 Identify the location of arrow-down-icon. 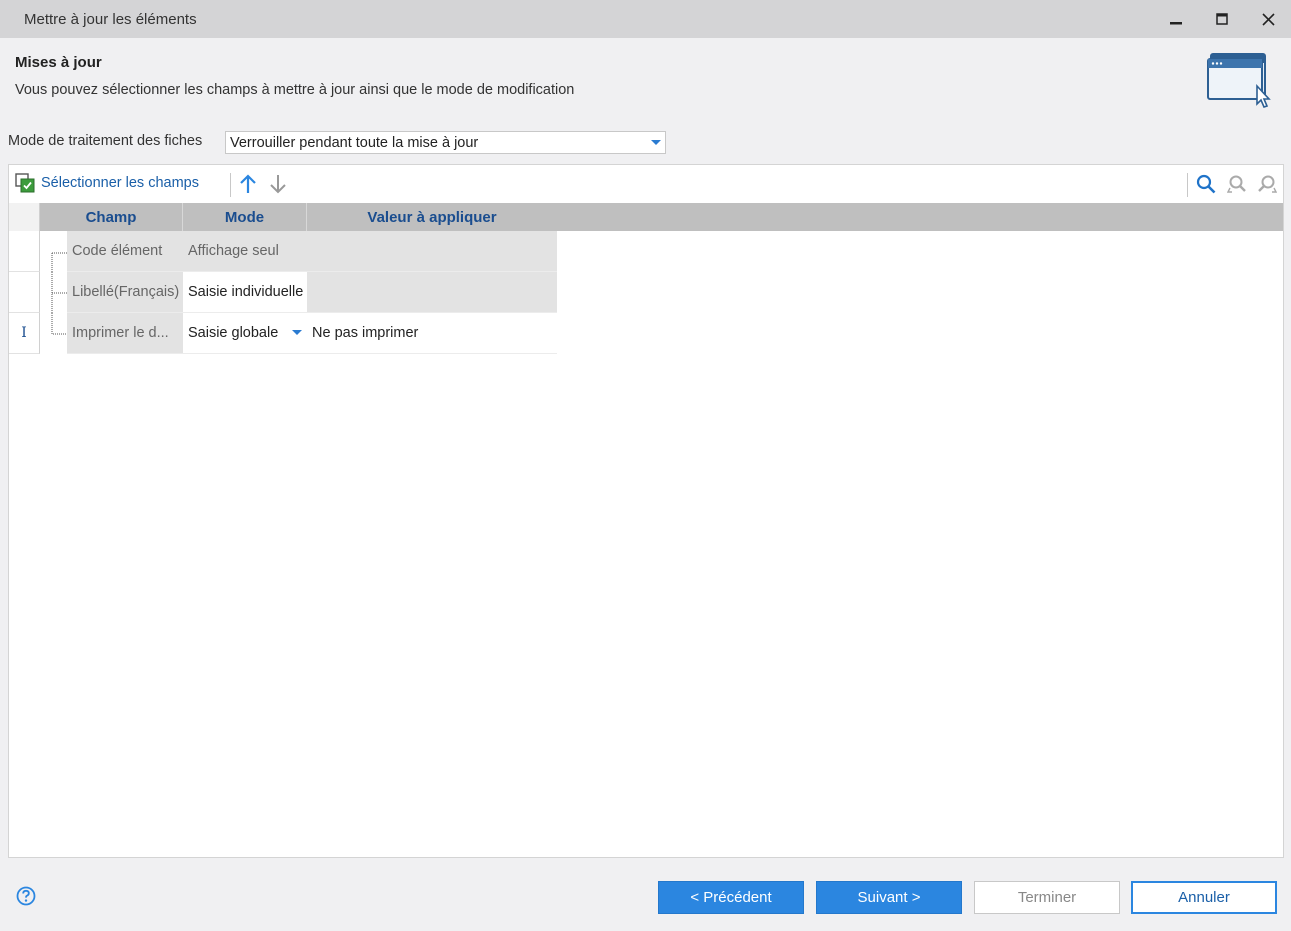
(278, 184).